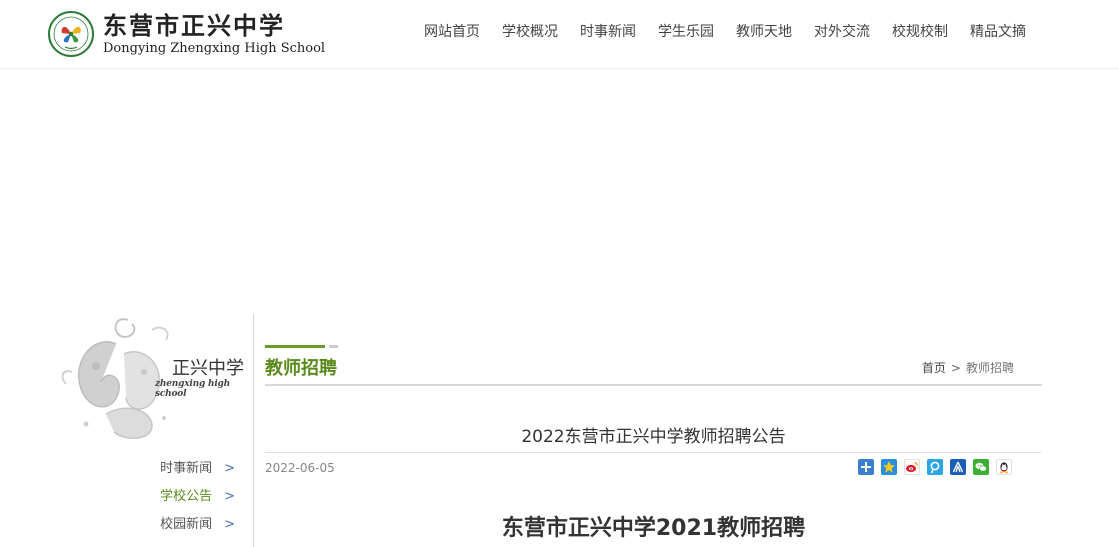 Image resolution: width=1119 pixels, height=547 pixels. What do you see at coordinates (208, 368) in the screenshot?
I see `sidebar-title: 正兴中学` at bounding box center [208, 368].